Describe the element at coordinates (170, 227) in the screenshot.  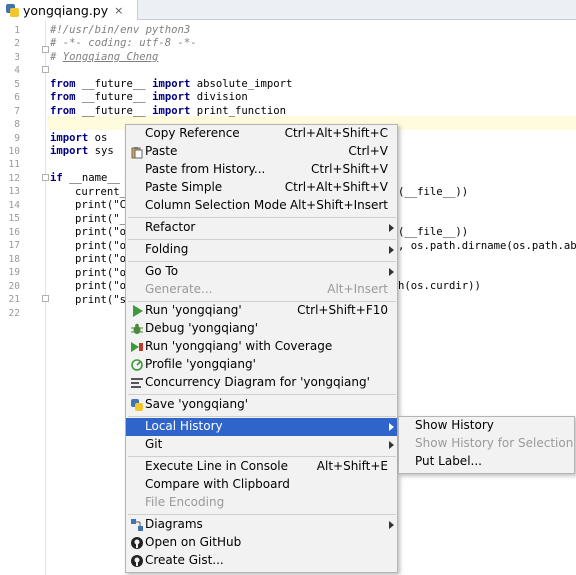
I see `menu-item-label: Refactor` at that location.